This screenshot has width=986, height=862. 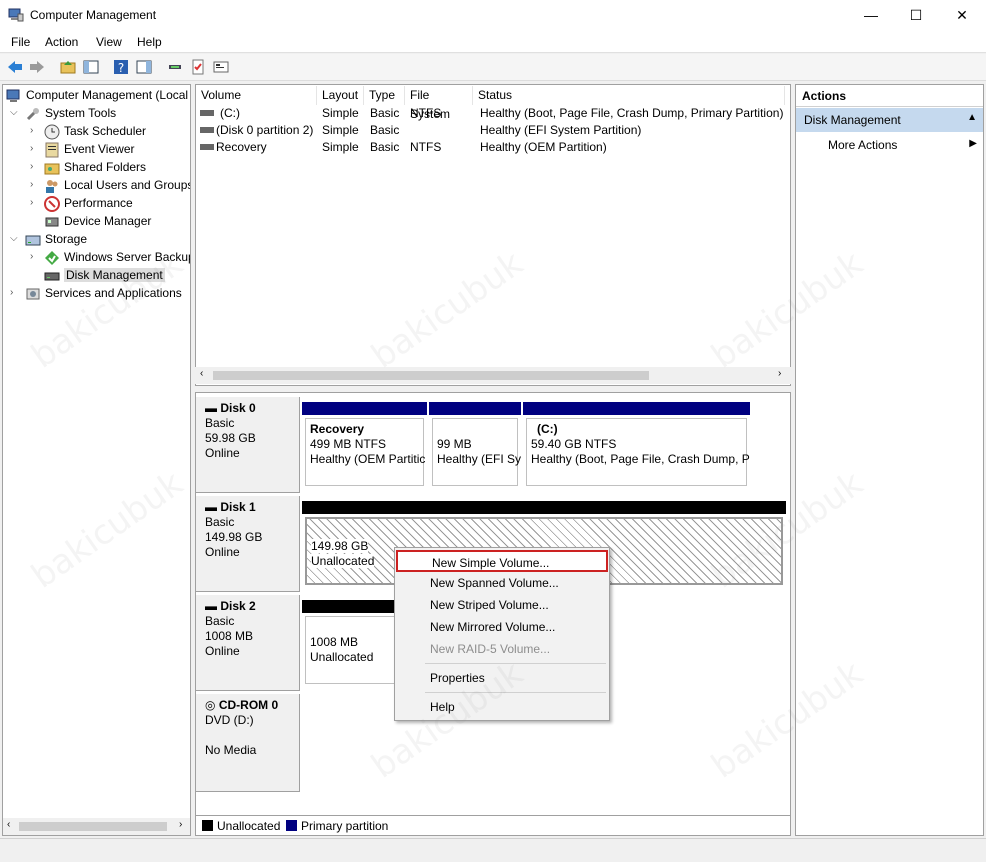 What do you see at coordinates (234, 537) in the screenshot?
I see `disk-size: 149.98 GB` at bounding box center [234, 537].